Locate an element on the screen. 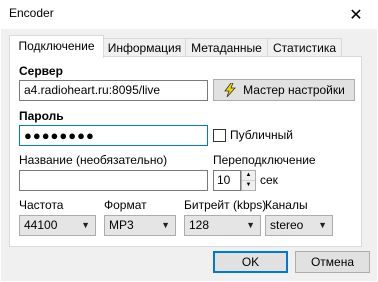 This screenshot has width=378, height=282. name-label: Название (необязательно) is located at coordinates (93, 160).